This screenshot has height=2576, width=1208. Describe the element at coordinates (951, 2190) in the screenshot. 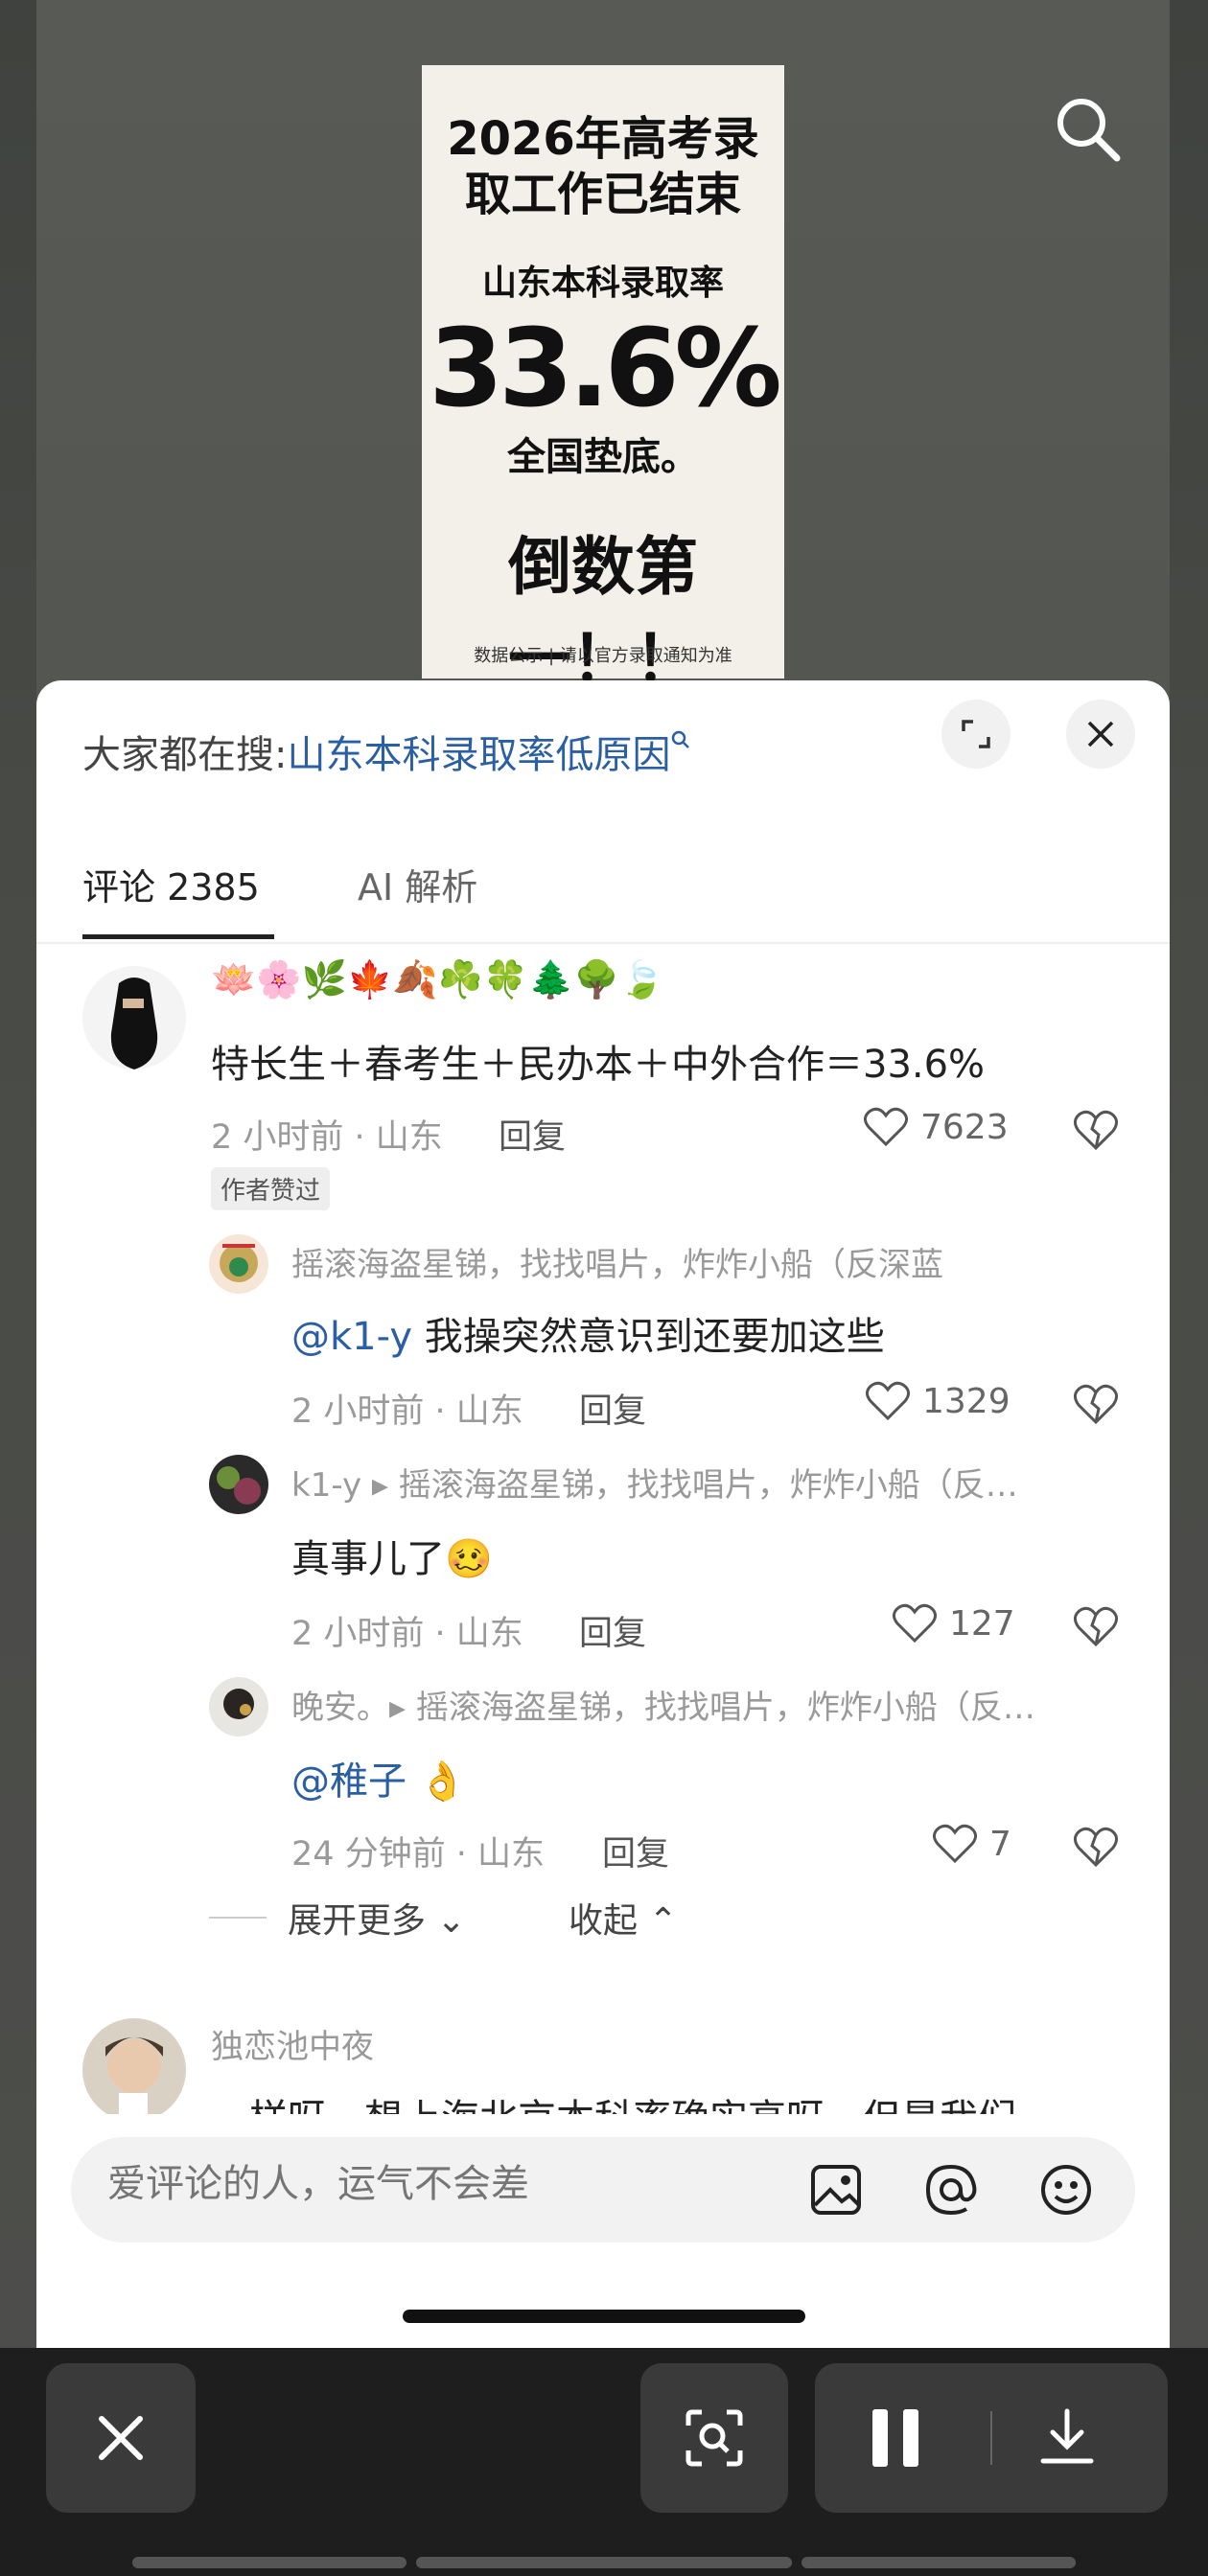

I see `at-icon` at that location.